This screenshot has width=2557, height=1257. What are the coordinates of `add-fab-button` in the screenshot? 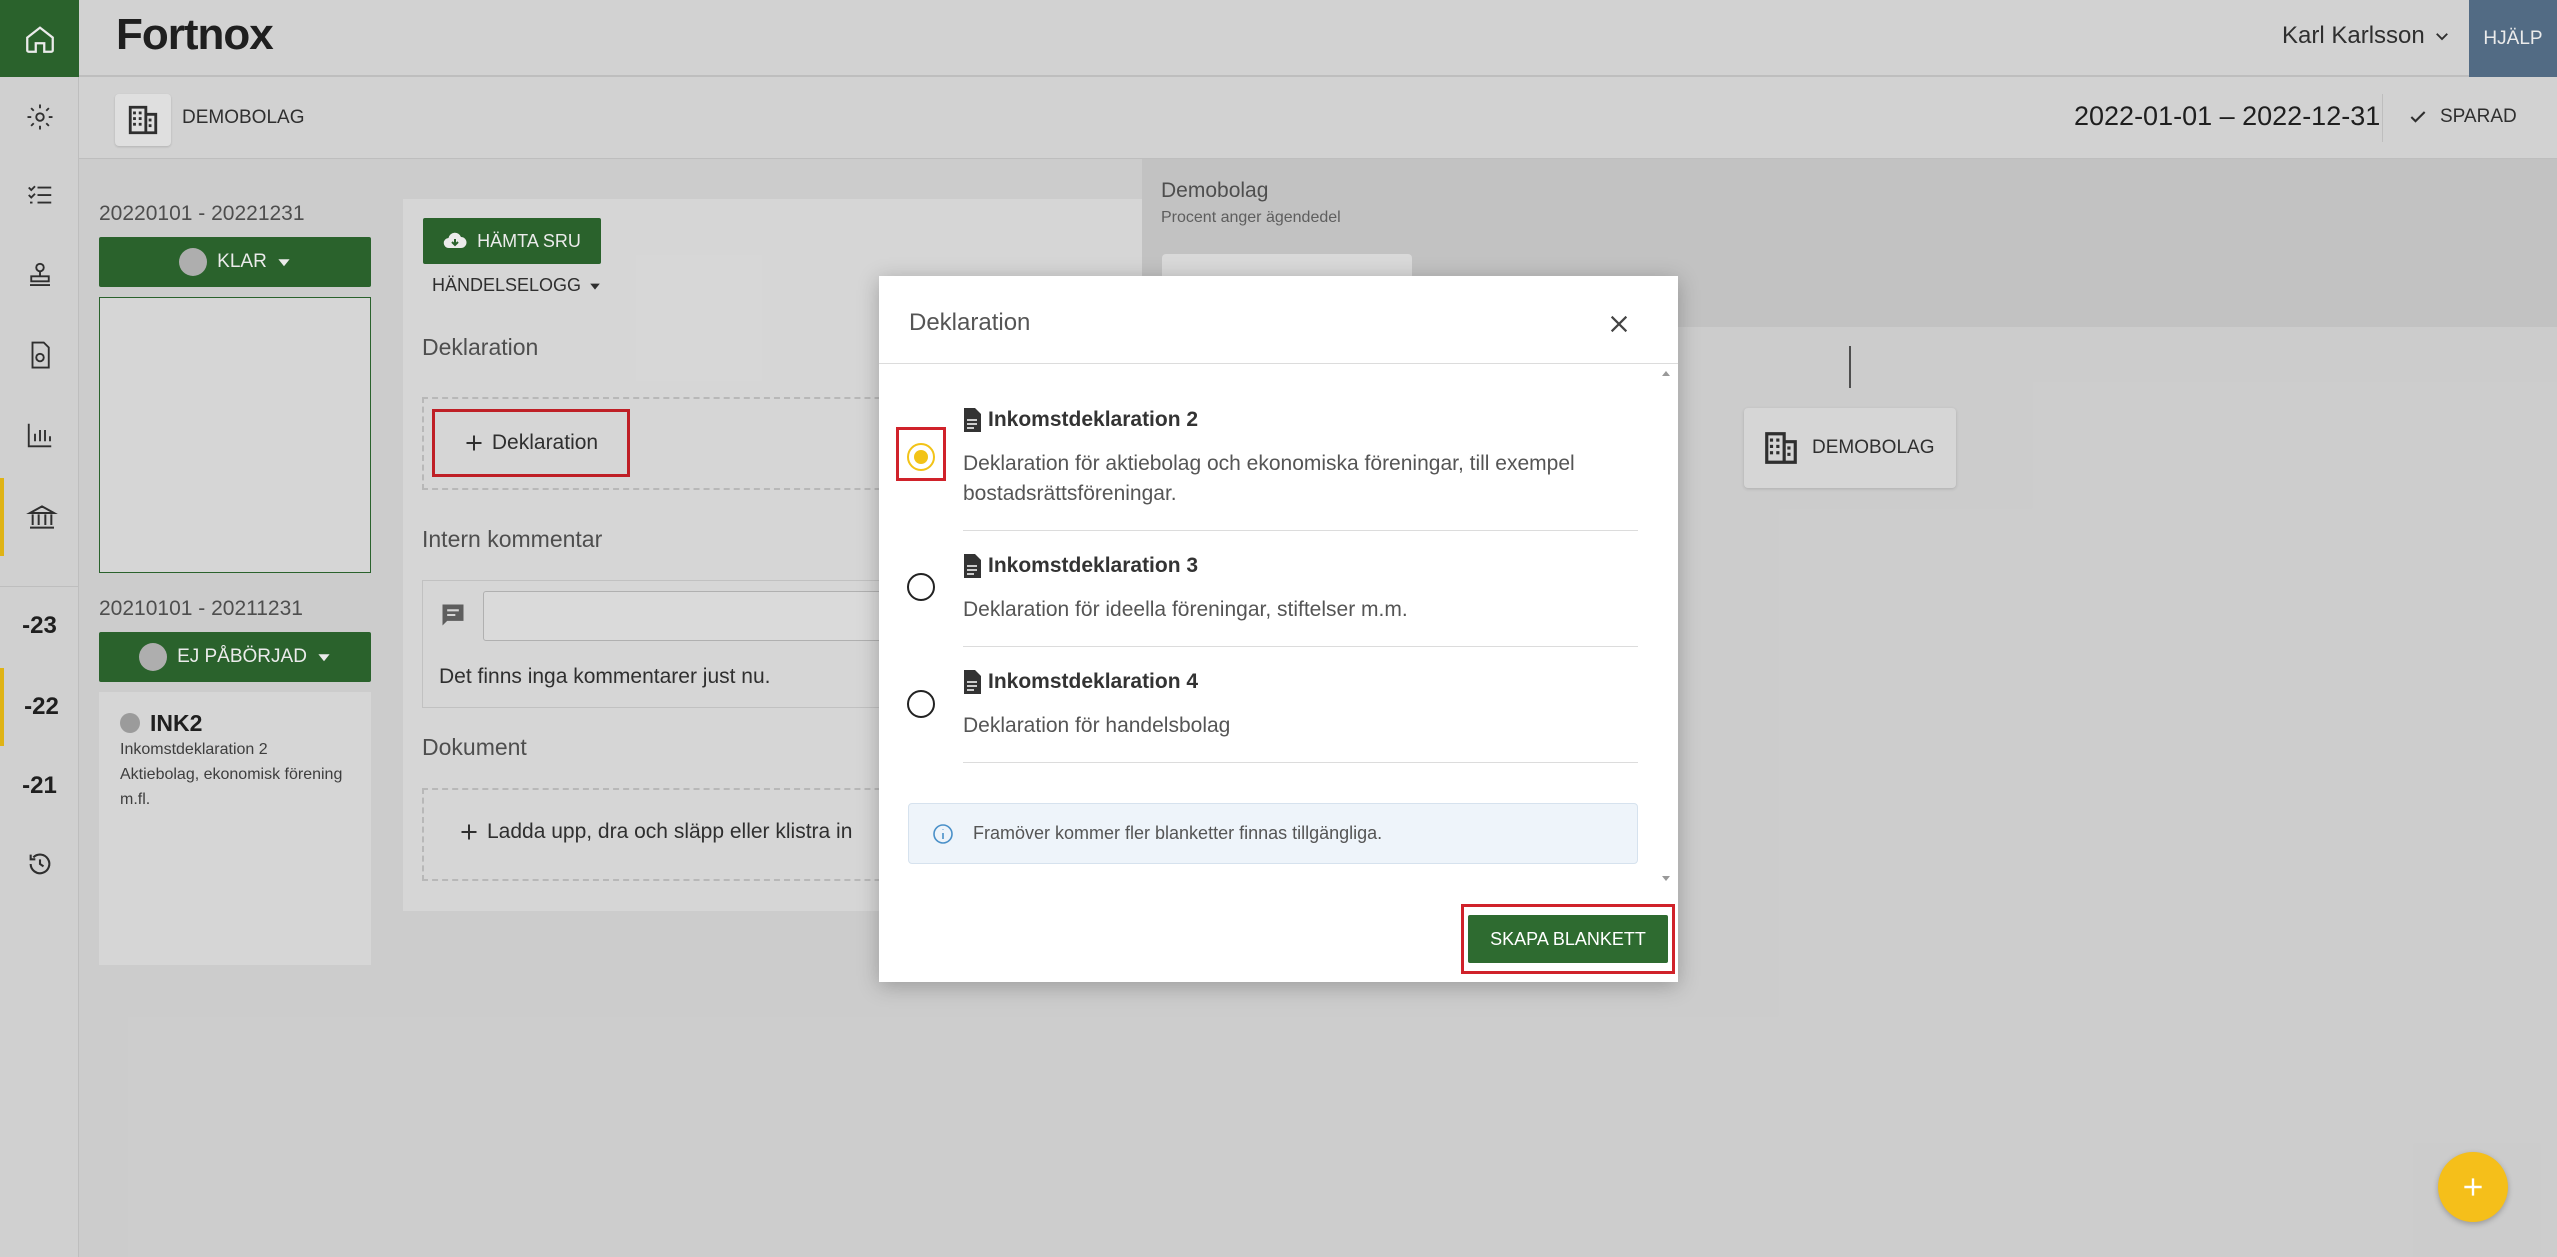 It's located at (2473, 1187).